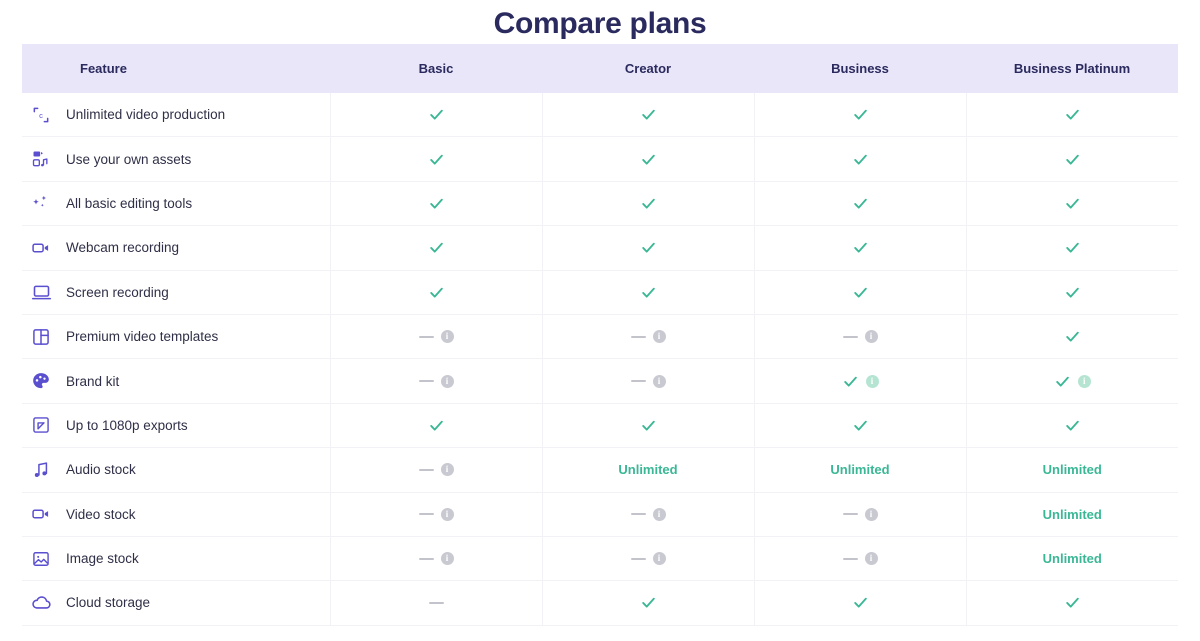 The image size is (1200, 641). Describe the element at coordinates (41, 470) in the screenshot. I see `music-note-icon` at that location.